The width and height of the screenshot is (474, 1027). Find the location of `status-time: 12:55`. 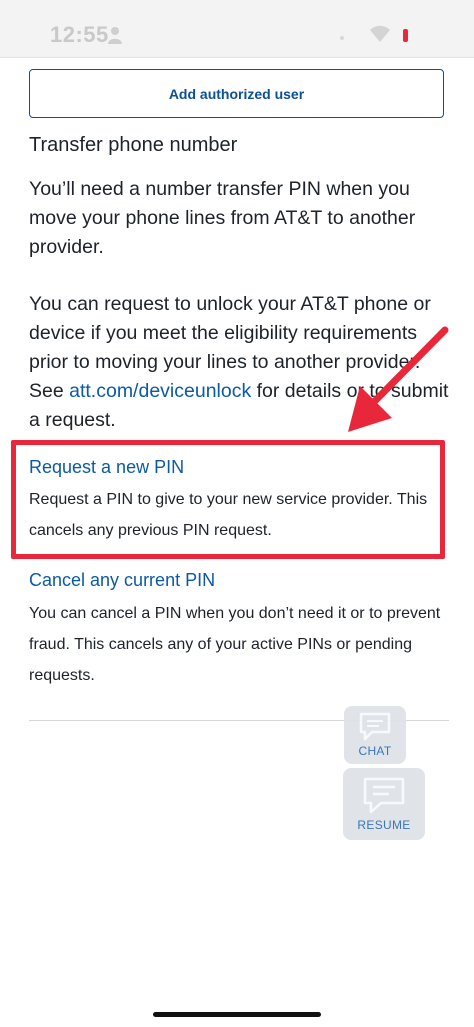

status-time: 12:55 is located at coordinates (79, 34).